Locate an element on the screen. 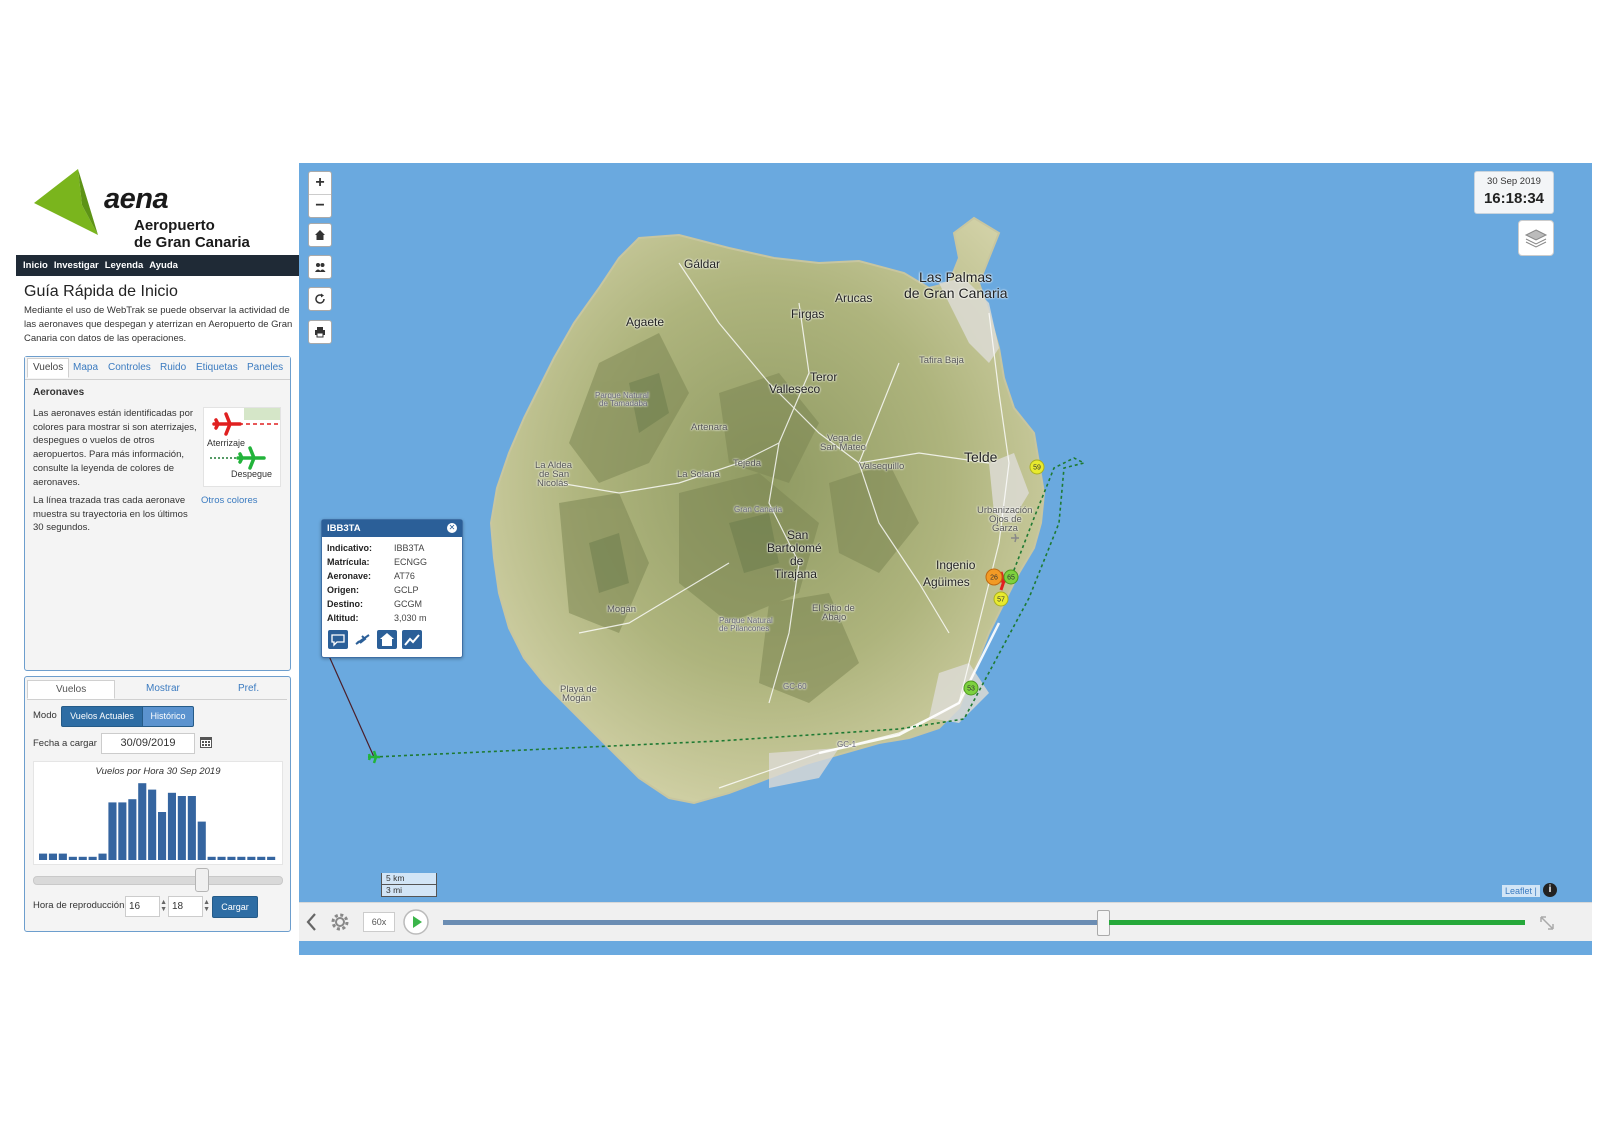 The image size is (1600, 1131). chart-plot is located at coordinates (157, 821).